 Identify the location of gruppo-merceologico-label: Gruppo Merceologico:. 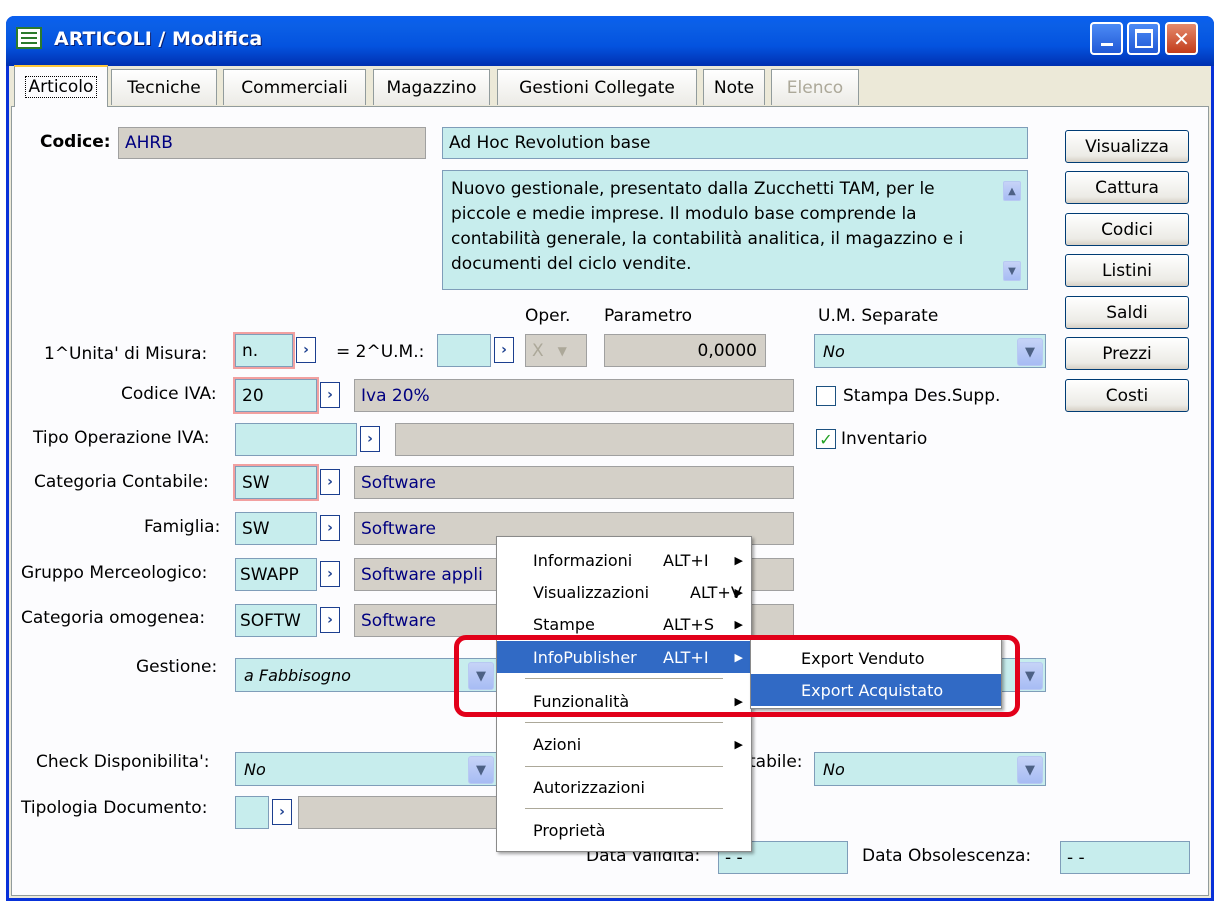
(114, 573).